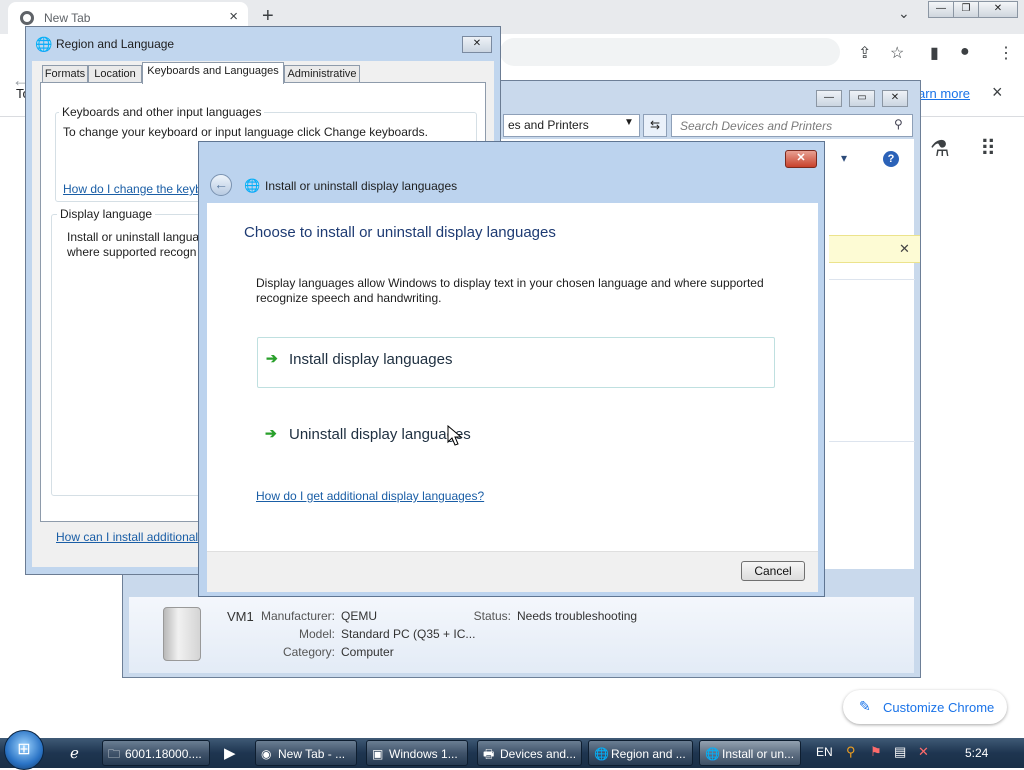  I want to click on install-additional-keyboards-link: How can I install additional, so click(127, 537).